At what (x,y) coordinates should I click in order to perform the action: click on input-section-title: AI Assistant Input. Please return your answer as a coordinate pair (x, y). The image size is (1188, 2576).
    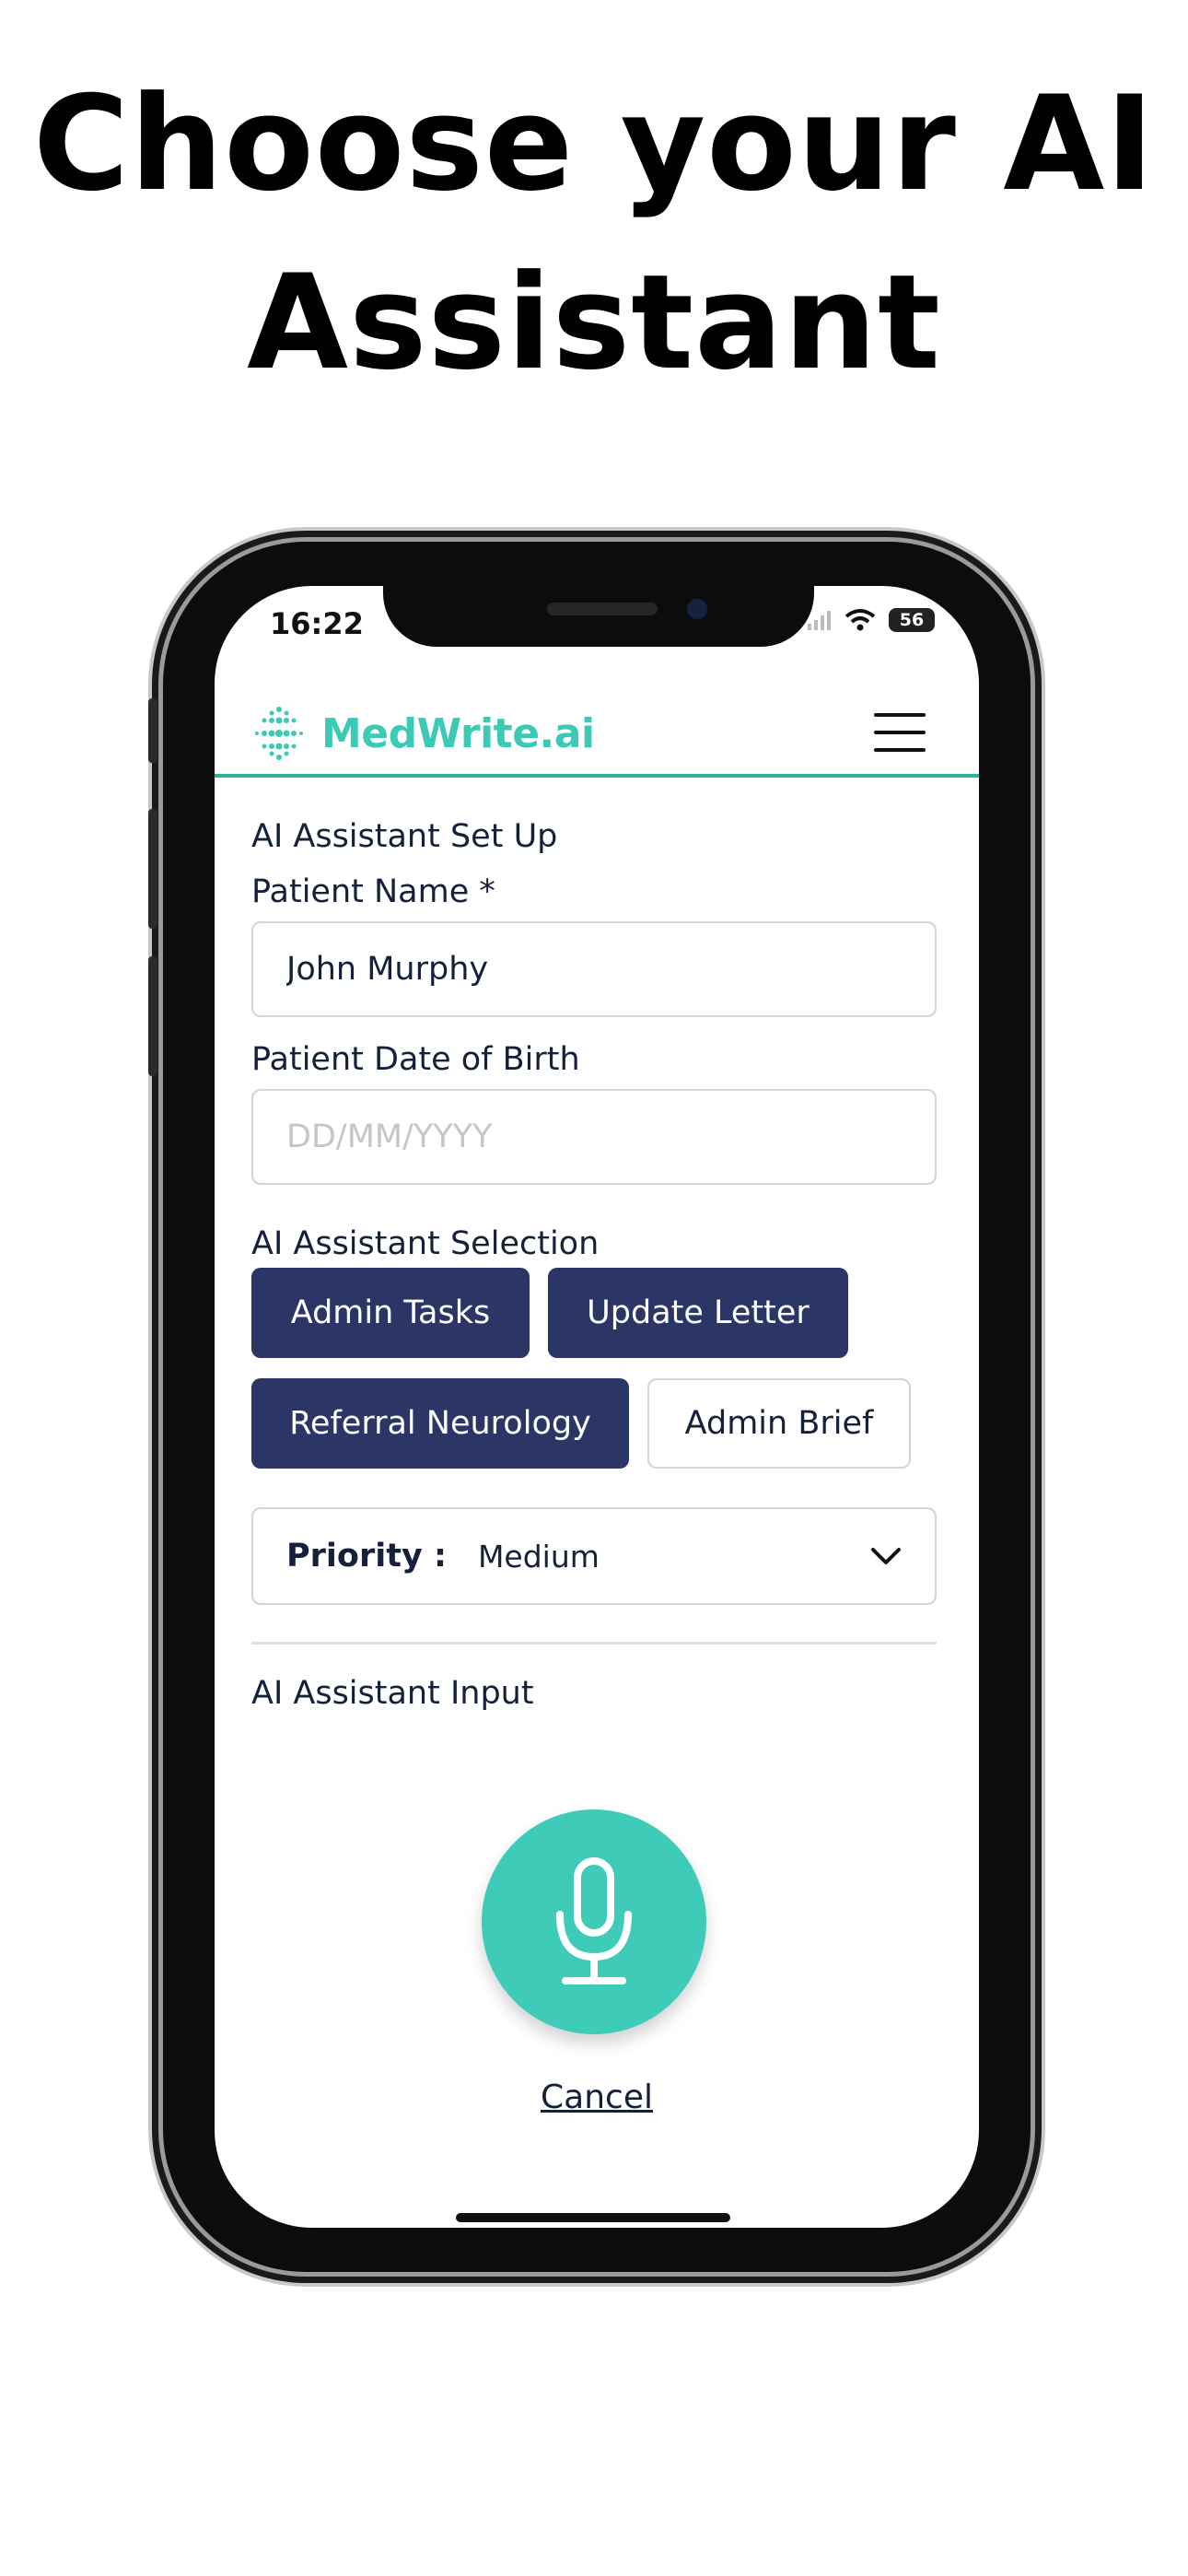
    Looking at the image, I should click on (393, 1693).